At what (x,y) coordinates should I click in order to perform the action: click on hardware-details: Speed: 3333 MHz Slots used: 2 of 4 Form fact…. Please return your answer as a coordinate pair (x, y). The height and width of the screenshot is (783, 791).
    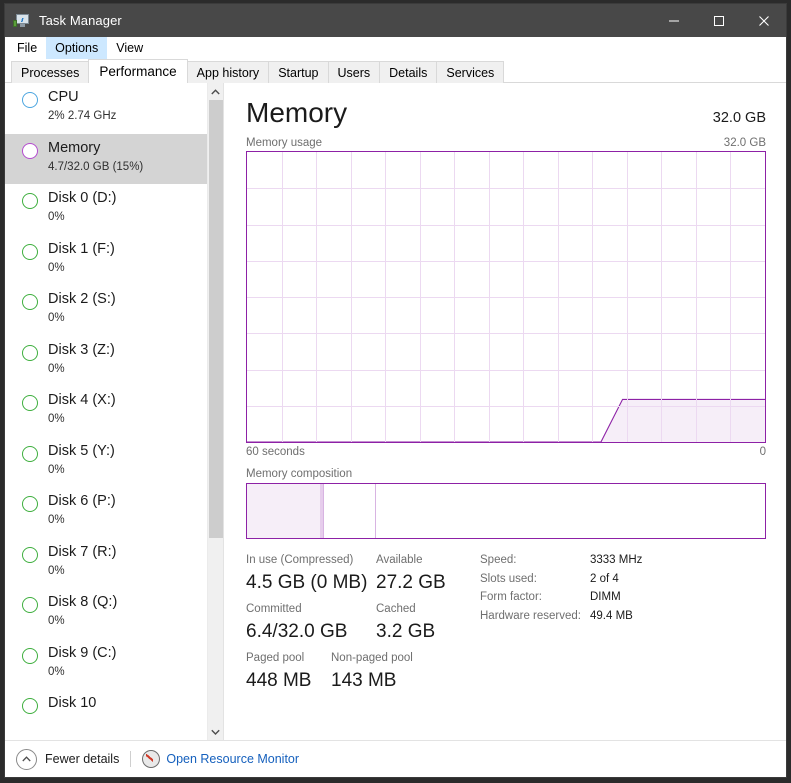
    Looking at the image, I should click on (561, 624).